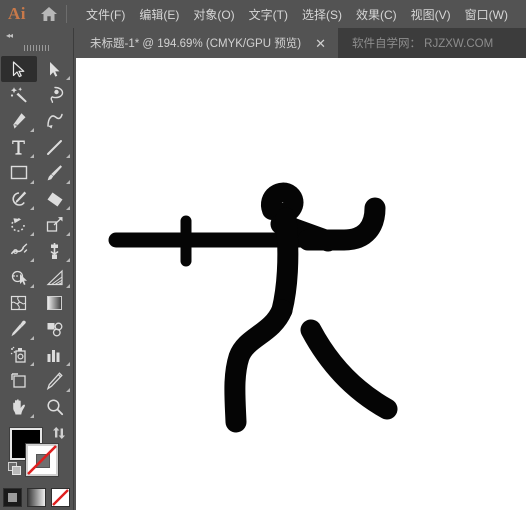  I want to click on curvature-tool, so click(55, 121).